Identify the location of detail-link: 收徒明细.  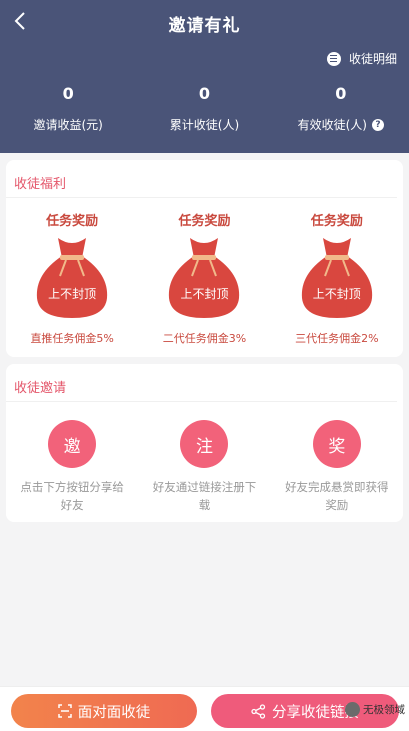
(361, 58).